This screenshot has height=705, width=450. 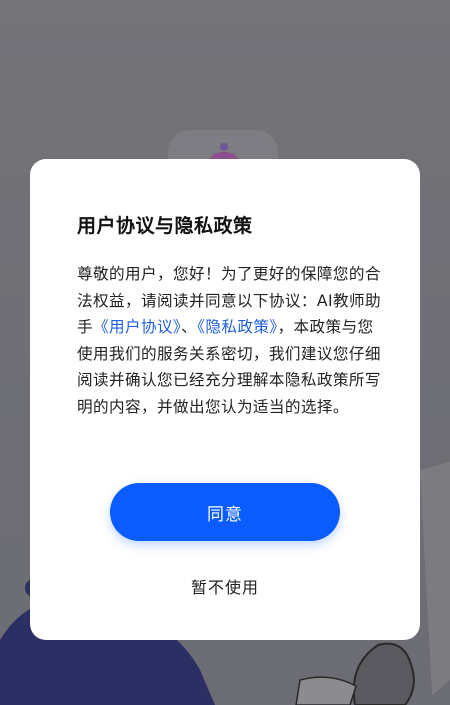 What do you see at coordinates (237, 327) in the screenshot?
I see `privacy-policy-link: 《隐私政策》` at bounding box center [237, 327].